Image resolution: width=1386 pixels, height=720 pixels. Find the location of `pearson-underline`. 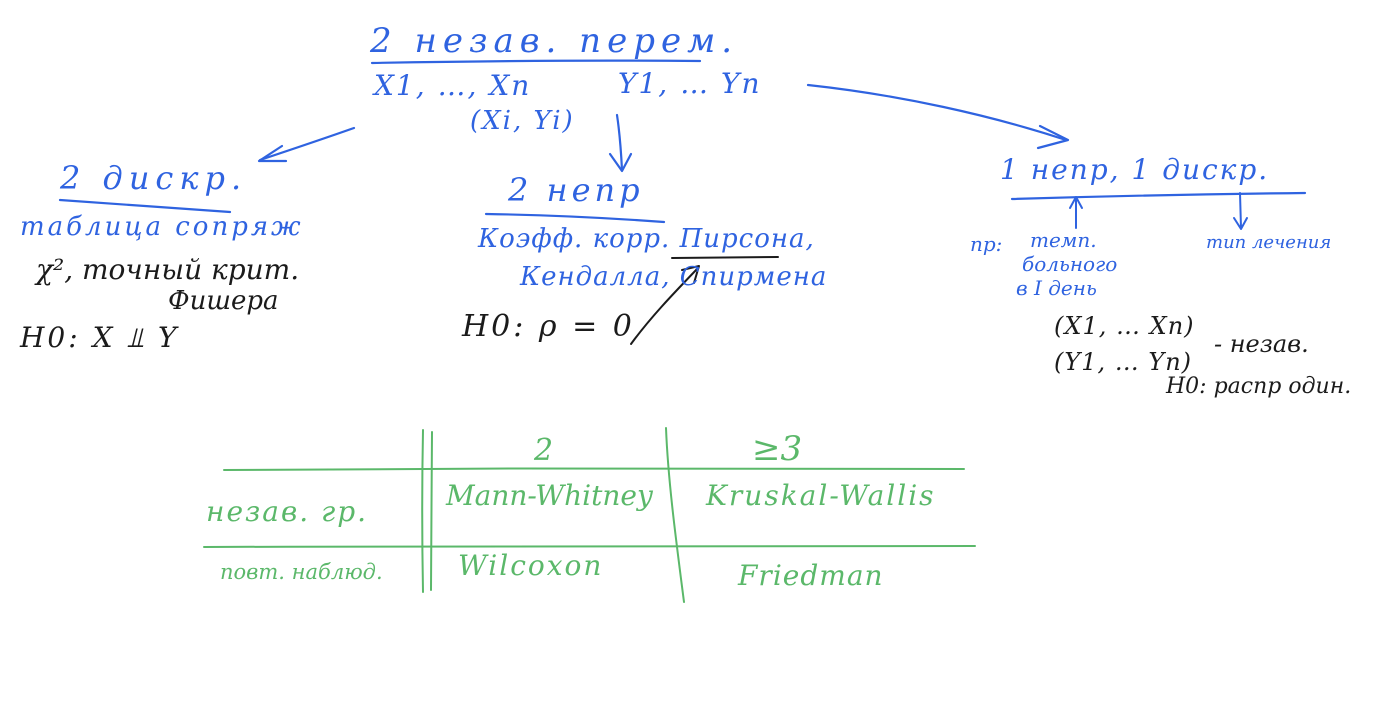

pearson-underline is located at coordinates (725, 257).